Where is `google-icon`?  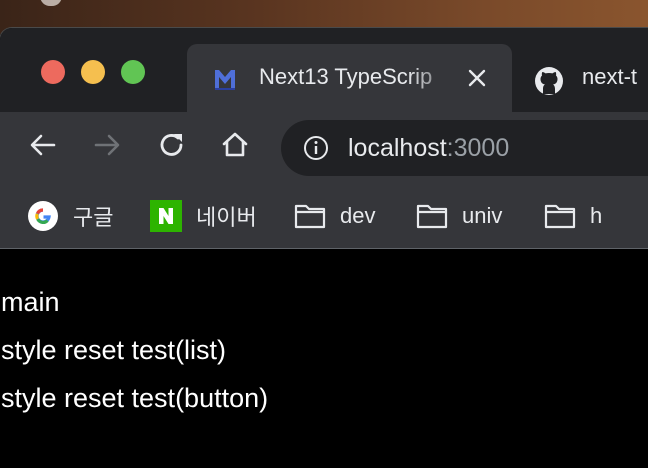 google-icon is located at coordinates (43, 216).